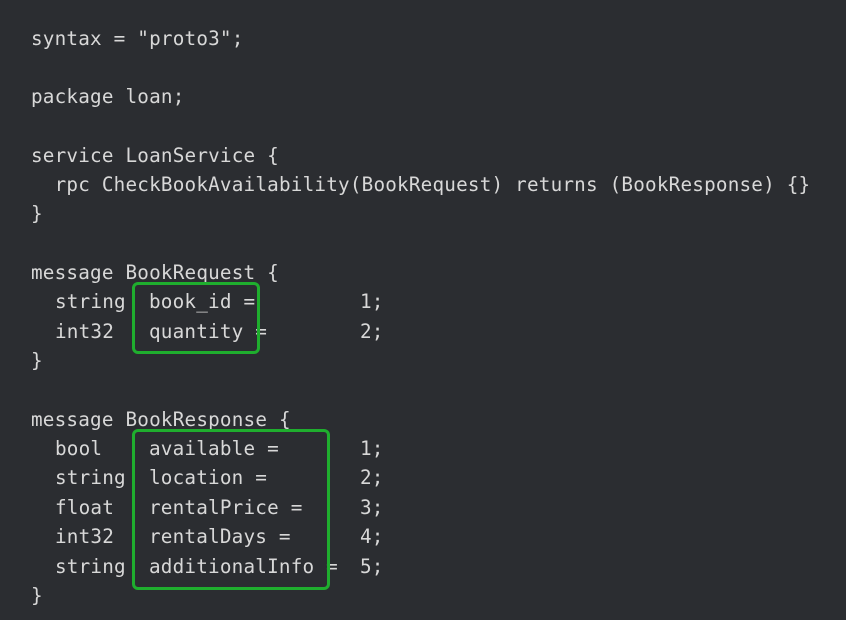 The width and height of the screenshot is (846, 620). I want to click on request-message-close: }, so click(37, 360).